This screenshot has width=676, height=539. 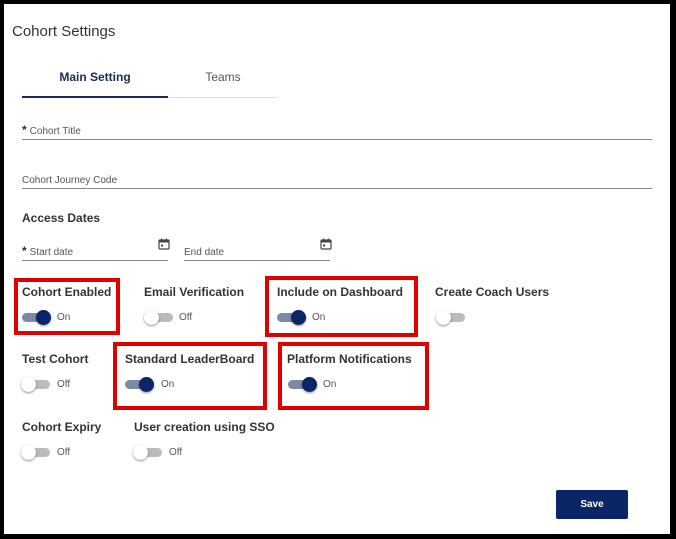 What do you see at coordinates (64, 452) in the screenshot?
I see `cohort-expiry-state: Off` at bounding box center [64, 452].